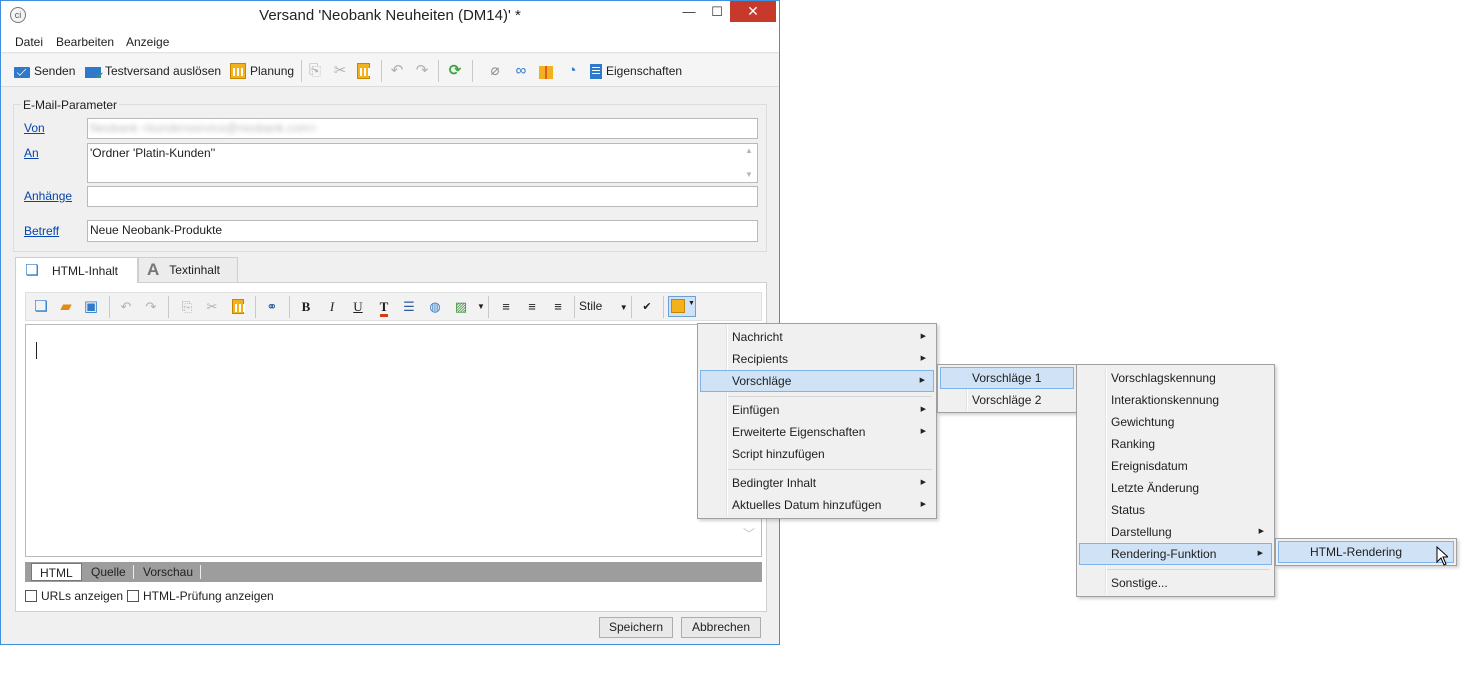 This screenshot has height=676, width=1462. What do you see at coordinates (717, 11) in the screenshot?
I see `maximize-button: ☐` at bounding box center [717, 11].